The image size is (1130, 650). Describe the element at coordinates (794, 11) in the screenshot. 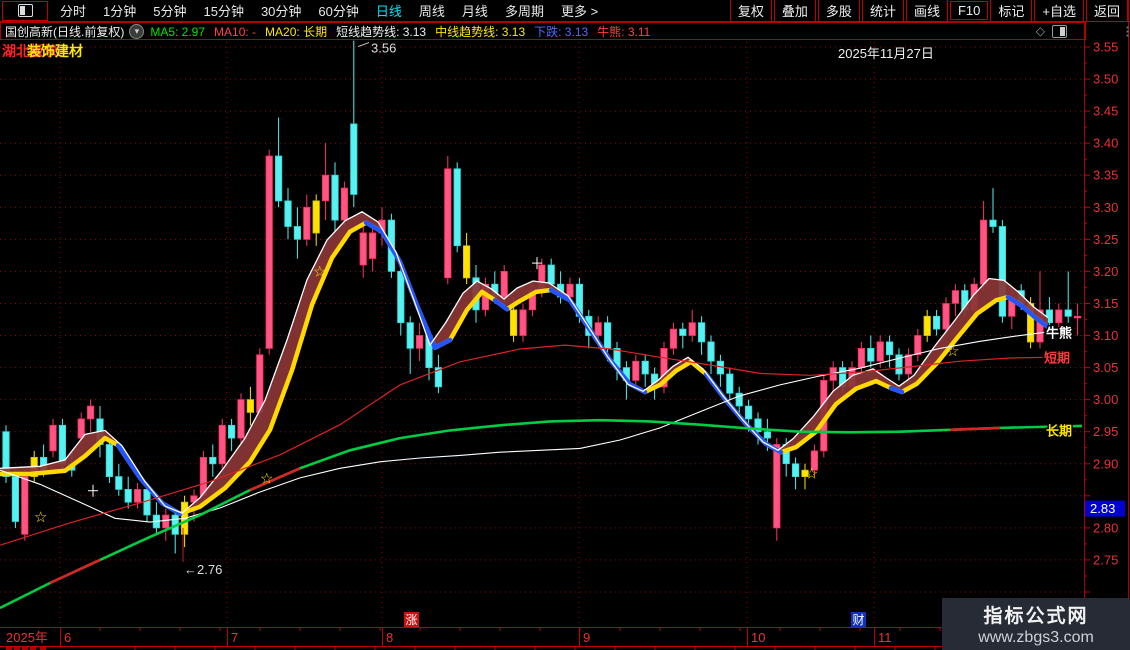

I see `menu-button-叠加: 叠加` at that location.